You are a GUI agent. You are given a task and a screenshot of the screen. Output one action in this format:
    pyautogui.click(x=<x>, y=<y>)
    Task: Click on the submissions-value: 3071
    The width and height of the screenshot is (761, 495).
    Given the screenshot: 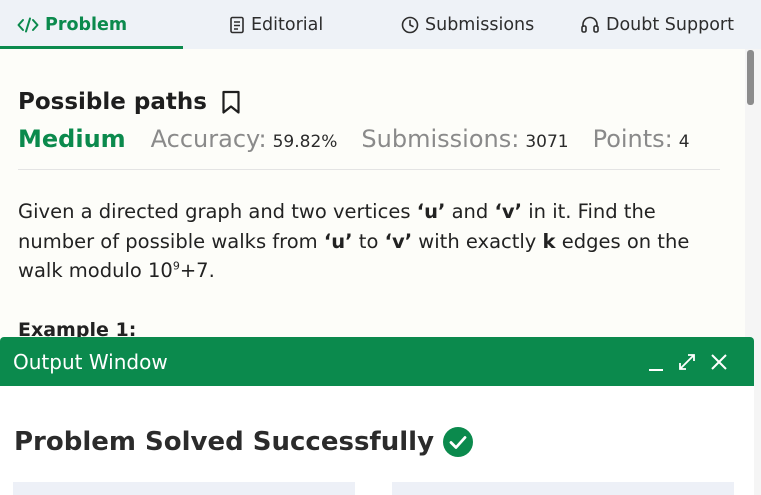 What is the action you would take?
    pyautogui.click(x=547, y=142)
    